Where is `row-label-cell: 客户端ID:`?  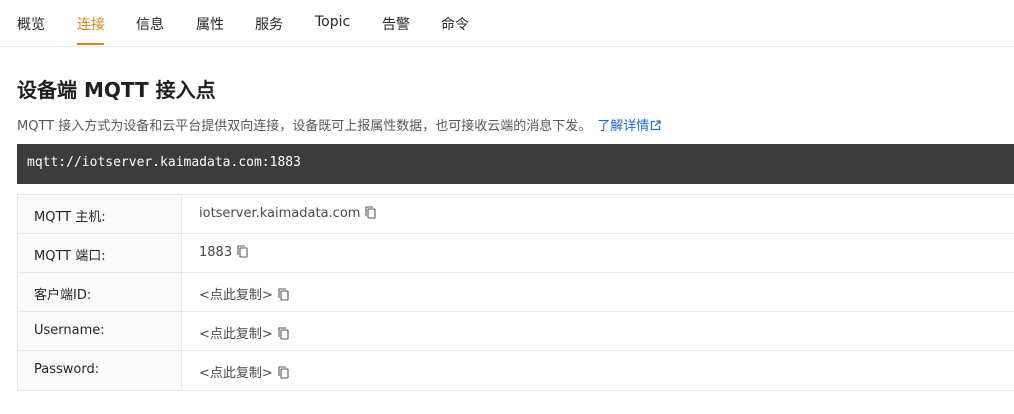 row-label-cell: 客户端ID: is located at coordinates (100, 292).